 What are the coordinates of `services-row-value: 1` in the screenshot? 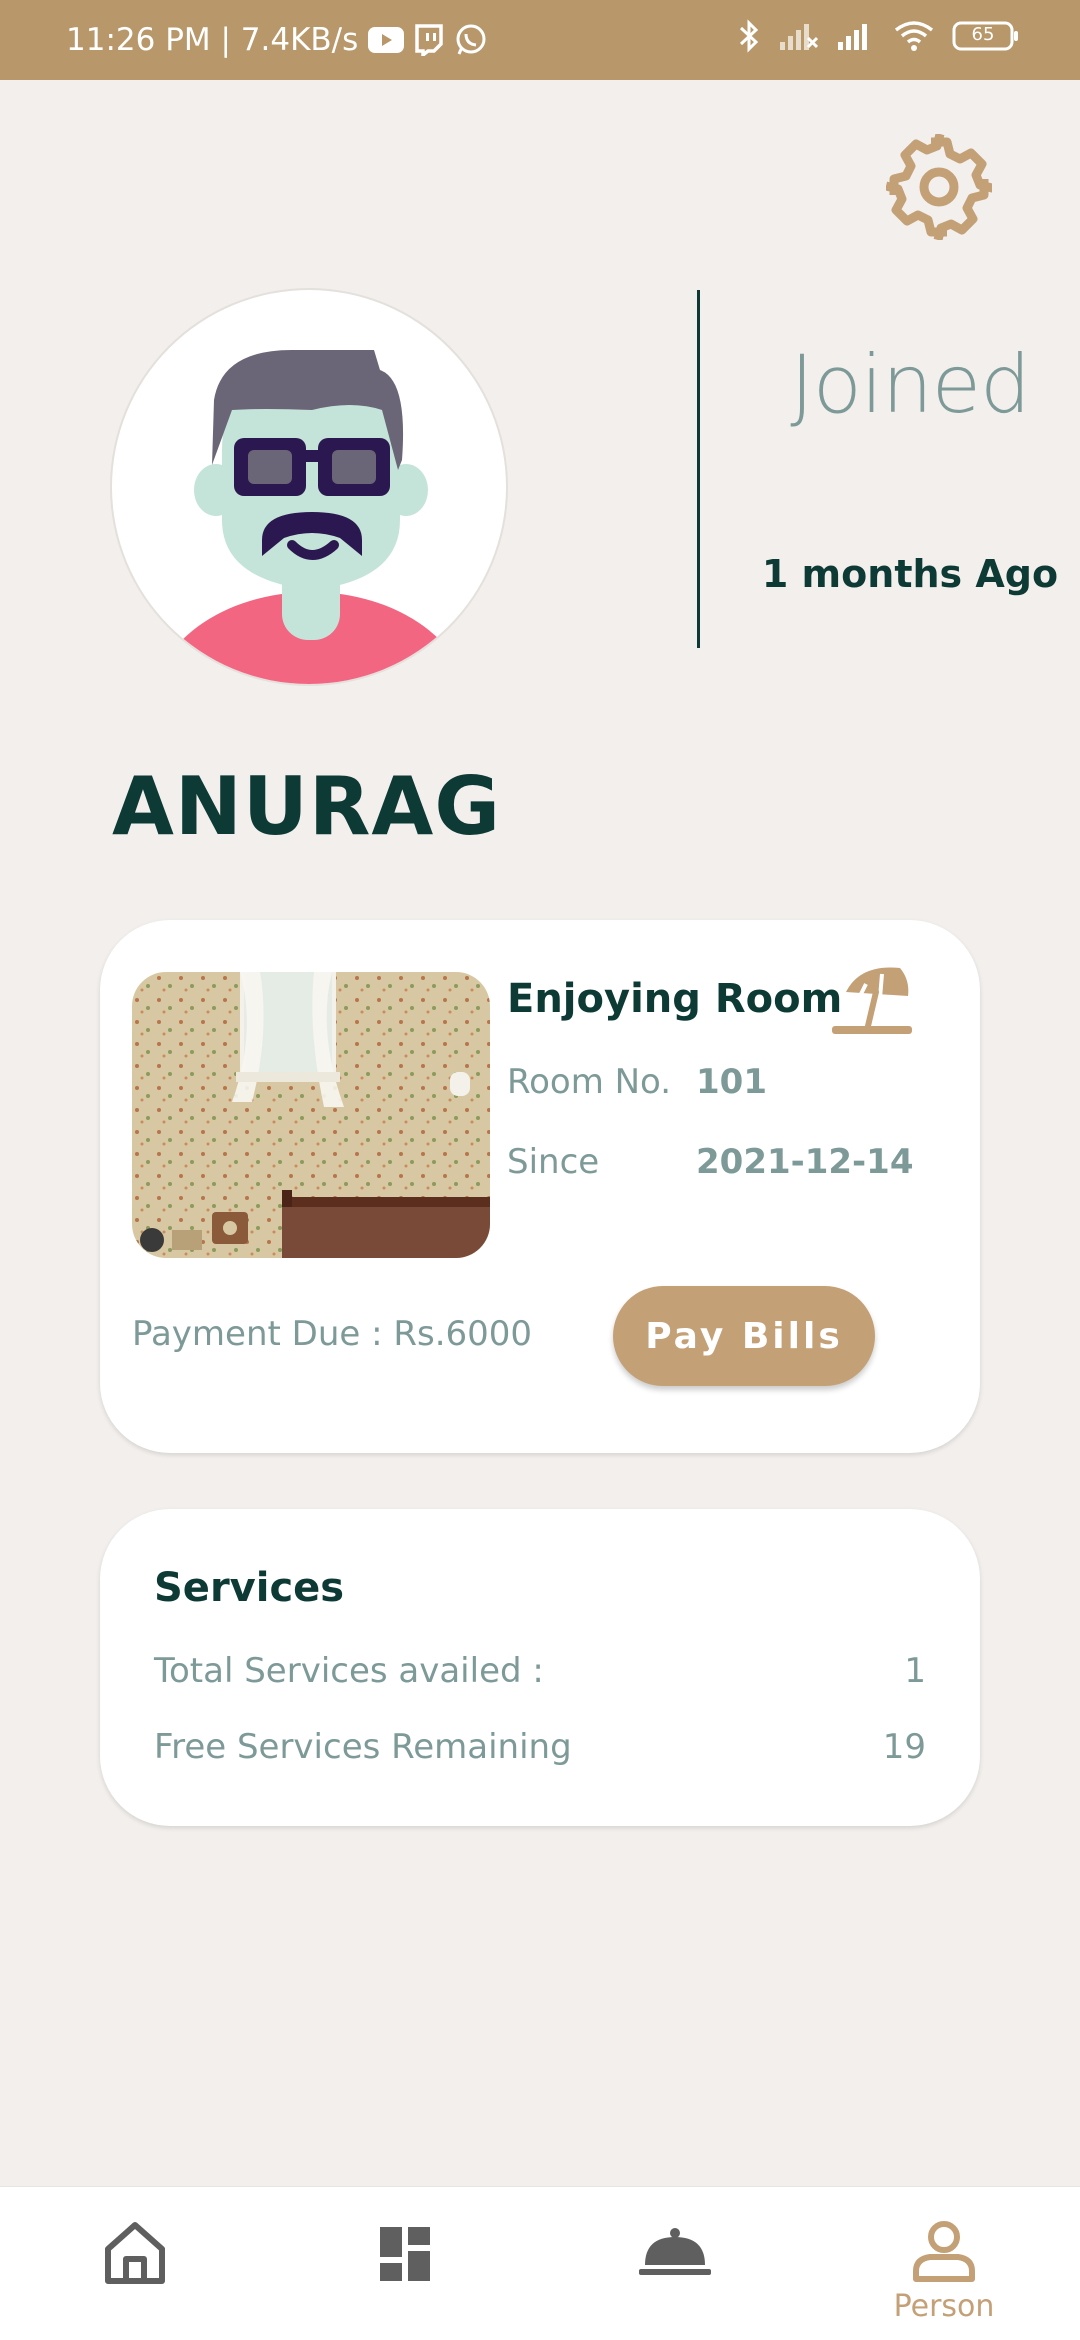 It's located at (915, 1671).